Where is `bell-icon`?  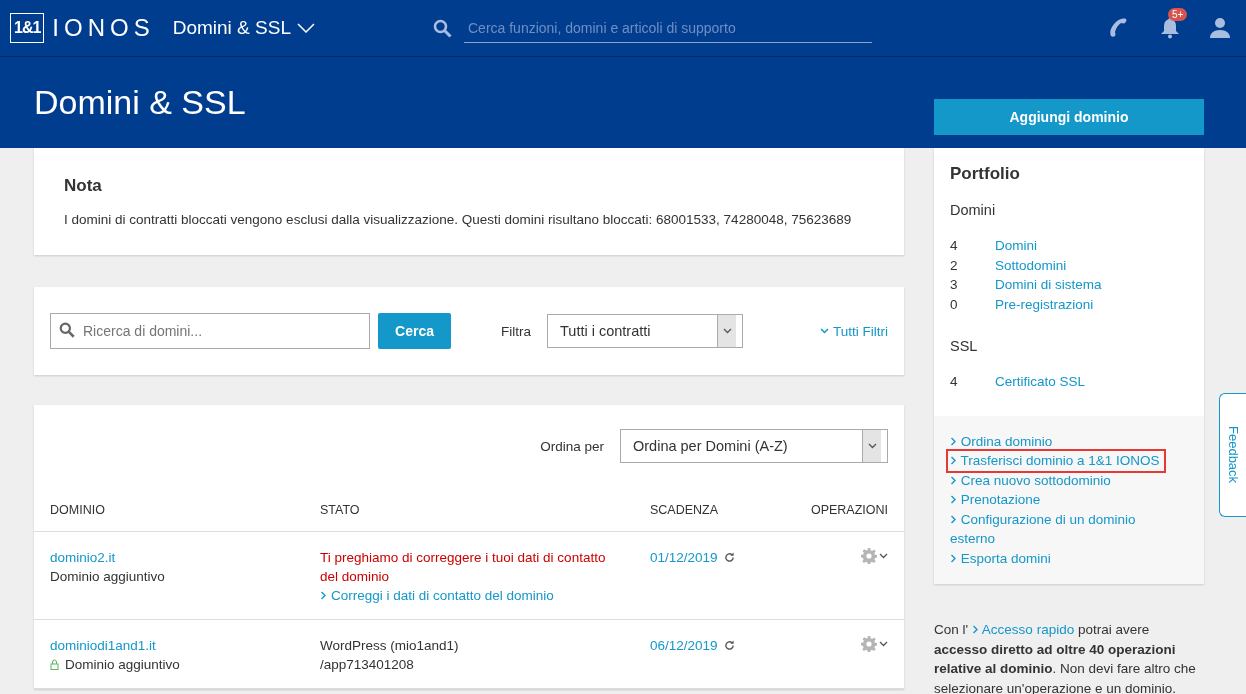
bell-icon is located at coordinates (1170, 28).